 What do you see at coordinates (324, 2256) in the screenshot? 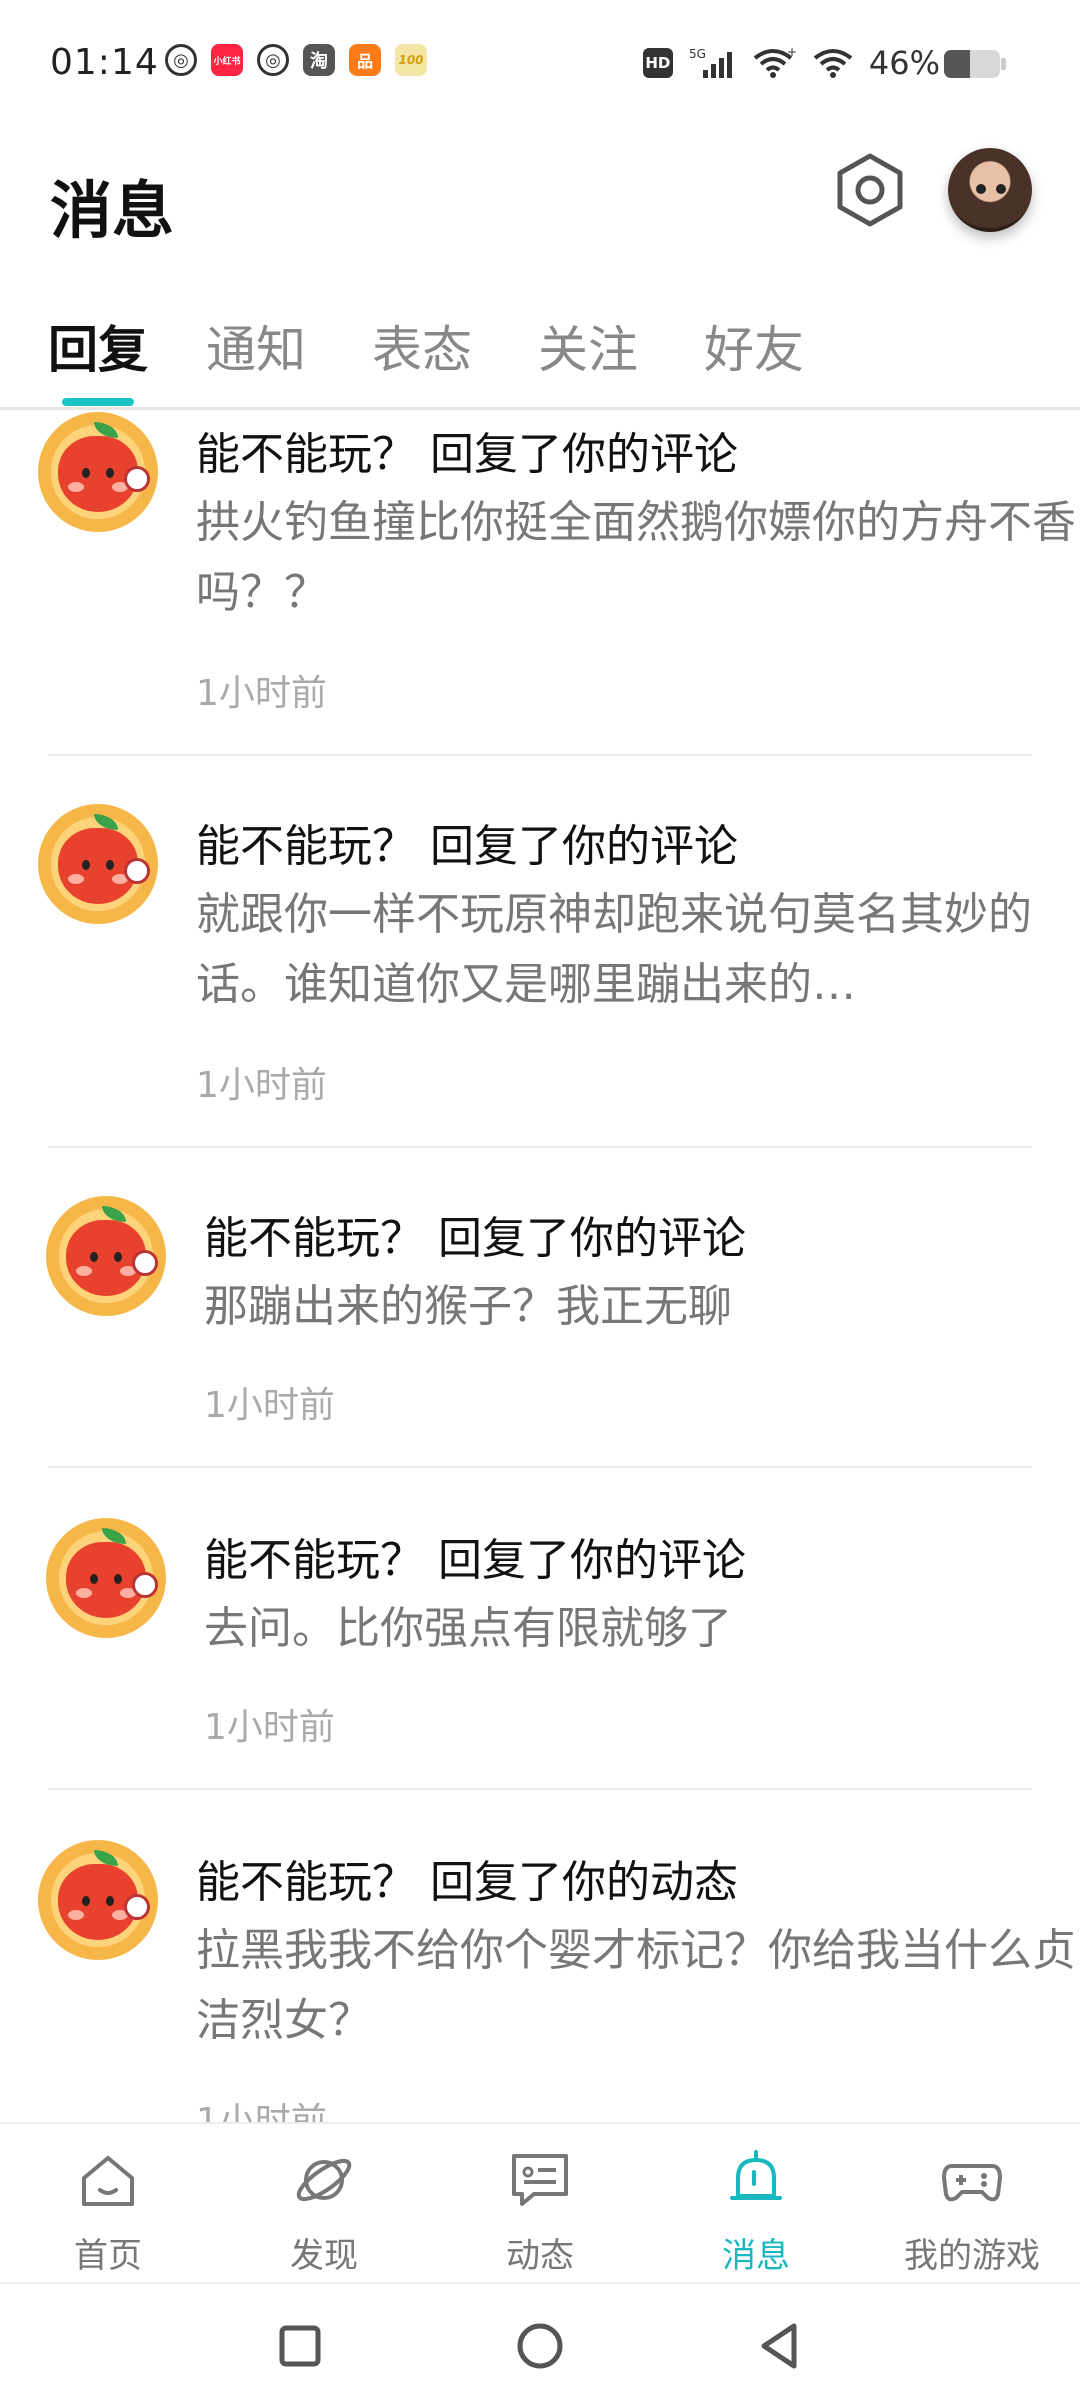
I see `nav-discover-label: 发现` at bounding box center [324, 2256].